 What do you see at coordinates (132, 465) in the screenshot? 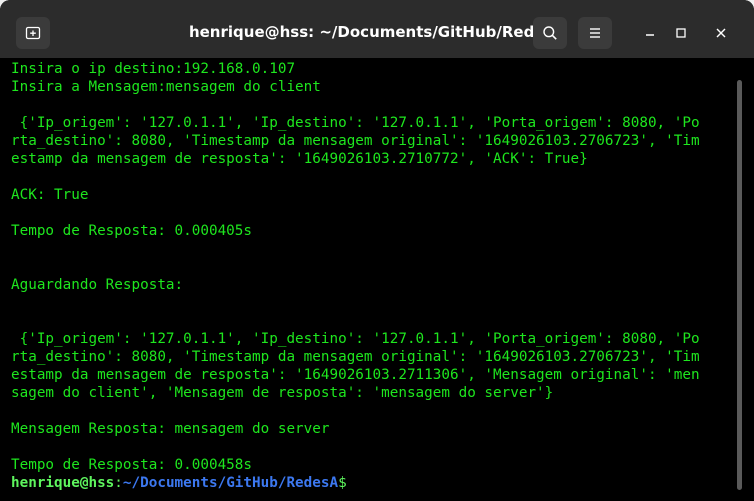
I see `terminal-line: Tempo de Resposta: 0.000458s` at bounding box center [132, 465].